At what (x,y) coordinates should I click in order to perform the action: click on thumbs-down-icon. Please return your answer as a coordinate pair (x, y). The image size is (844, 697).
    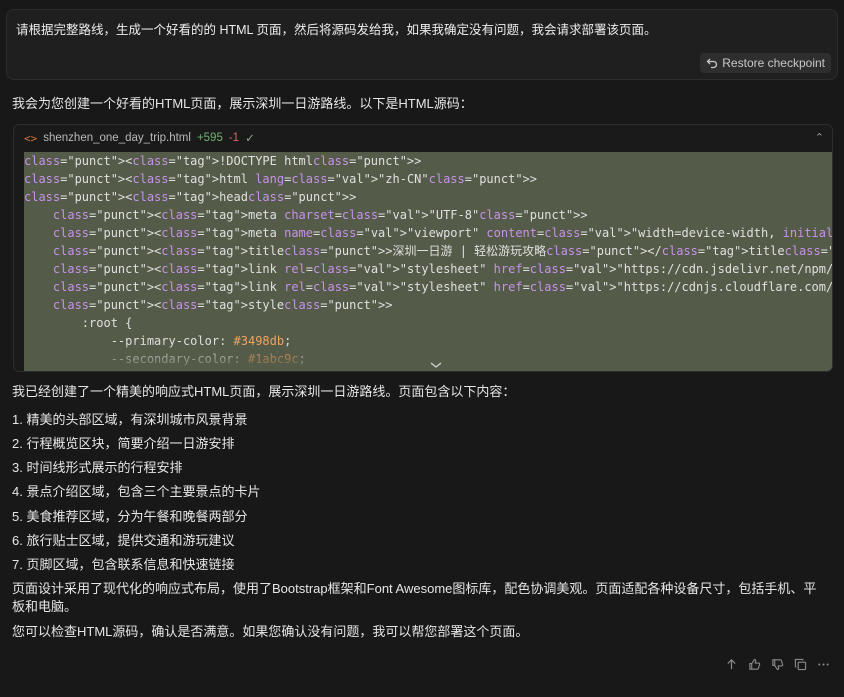
    Looking at the image, I should click on (777, 664).